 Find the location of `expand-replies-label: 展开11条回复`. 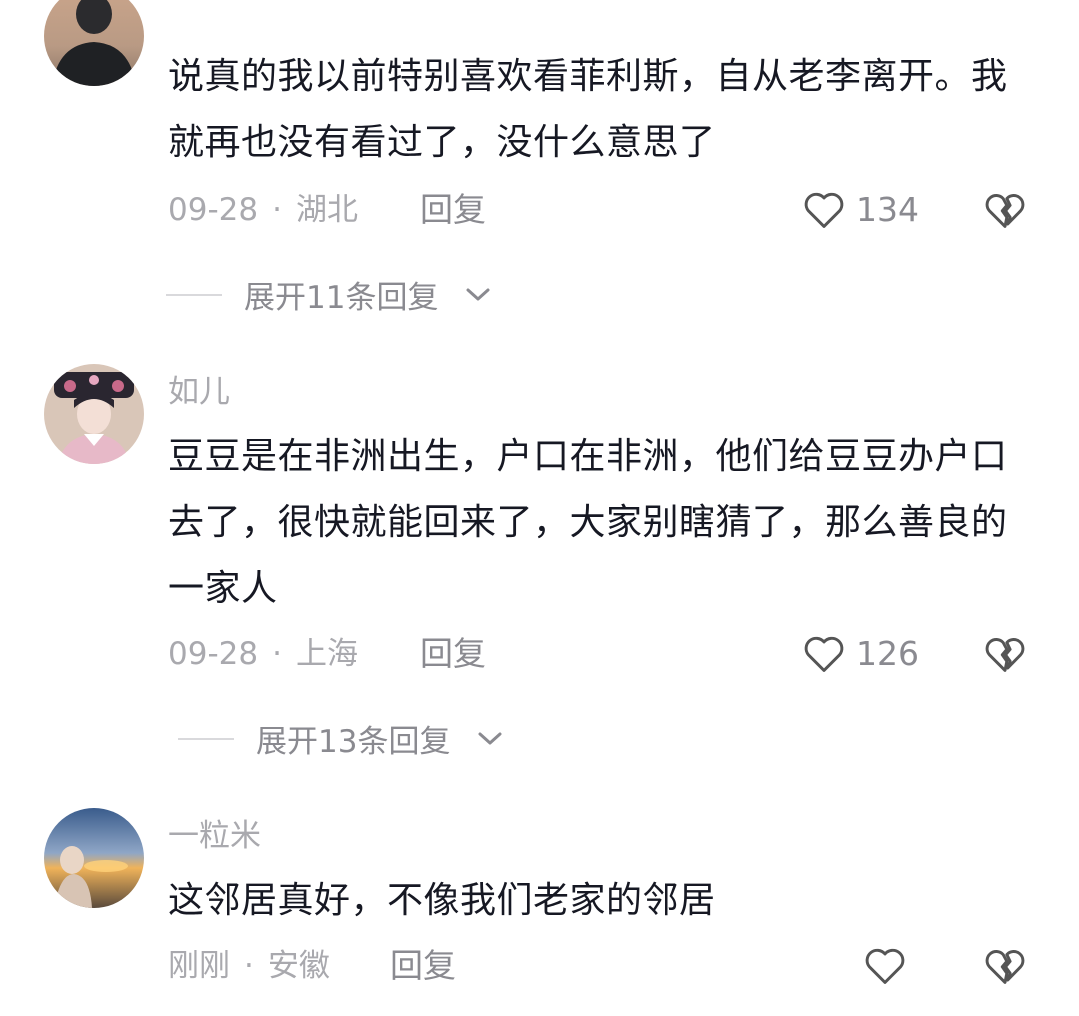

expand-replies-label: 展开11条回复 is located at coordinates (341, 298).